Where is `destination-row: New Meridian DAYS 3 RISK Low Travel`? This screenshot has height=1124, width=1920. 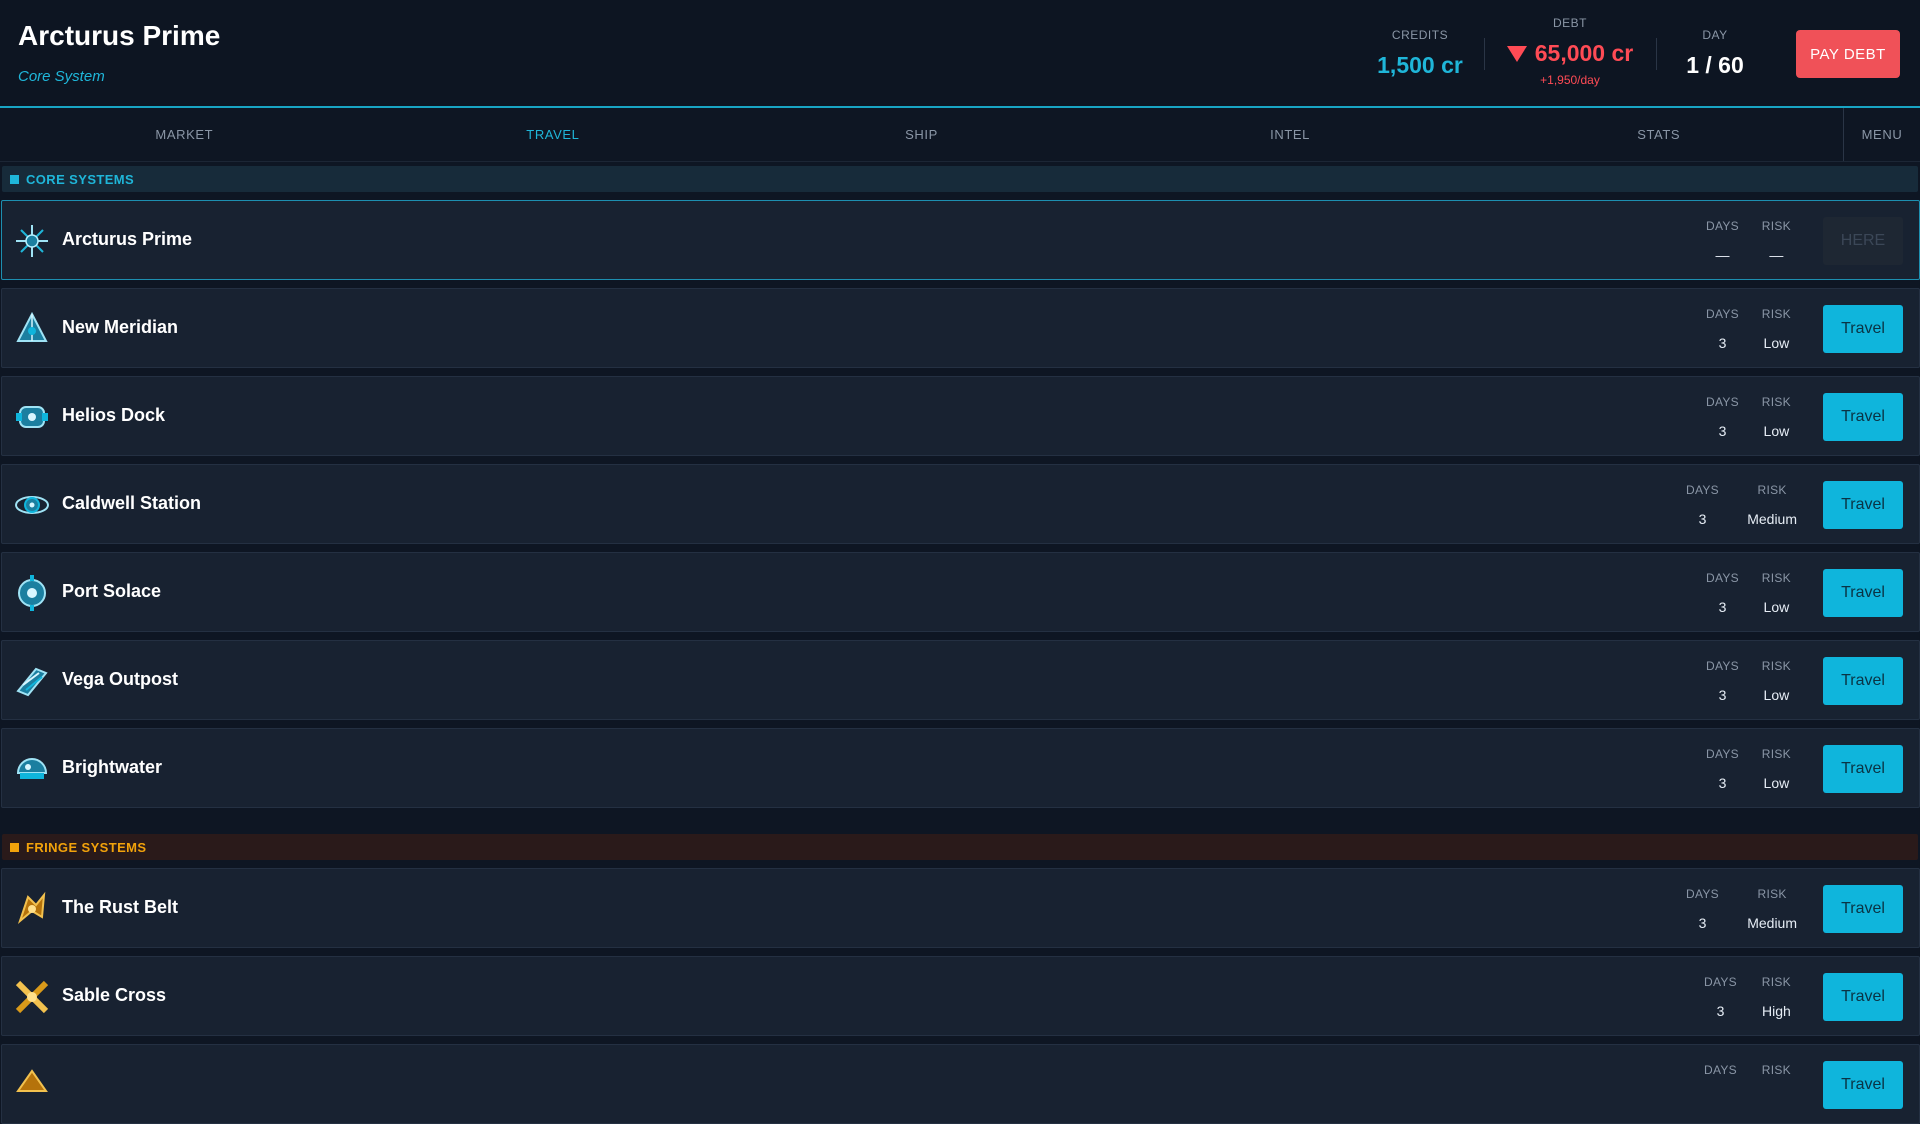
destination-row: New Meridian DAYS 3 RISK Low Travel is located at coordinates (960, 328).